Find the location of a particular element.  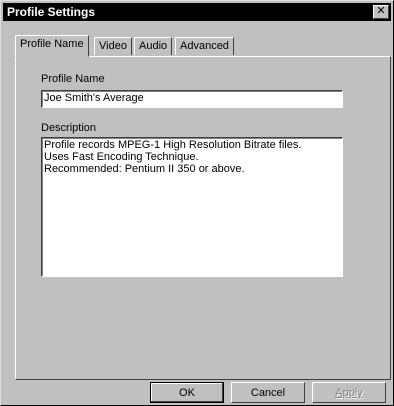

tab-advanced: Advanced is located at coordinates (204, 46).